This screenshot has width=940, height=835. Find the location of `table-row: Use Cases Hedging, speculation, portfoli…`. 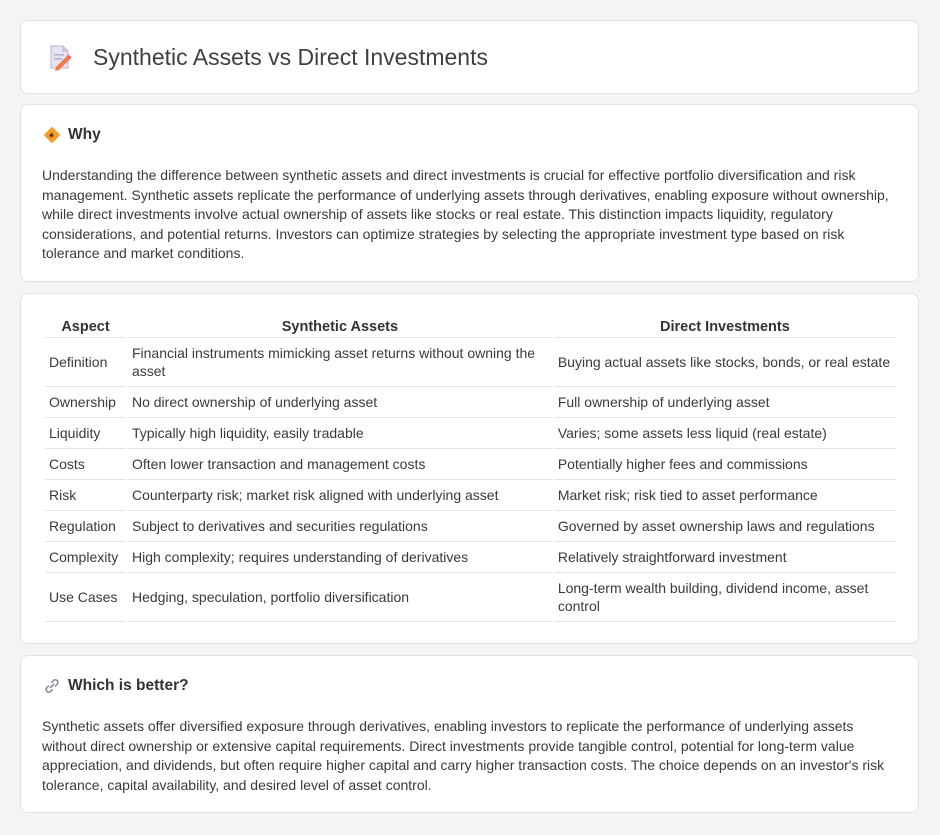

table-row: Use Cases Hedging, speculation, portfoli… is located at coordinates (470, 597).